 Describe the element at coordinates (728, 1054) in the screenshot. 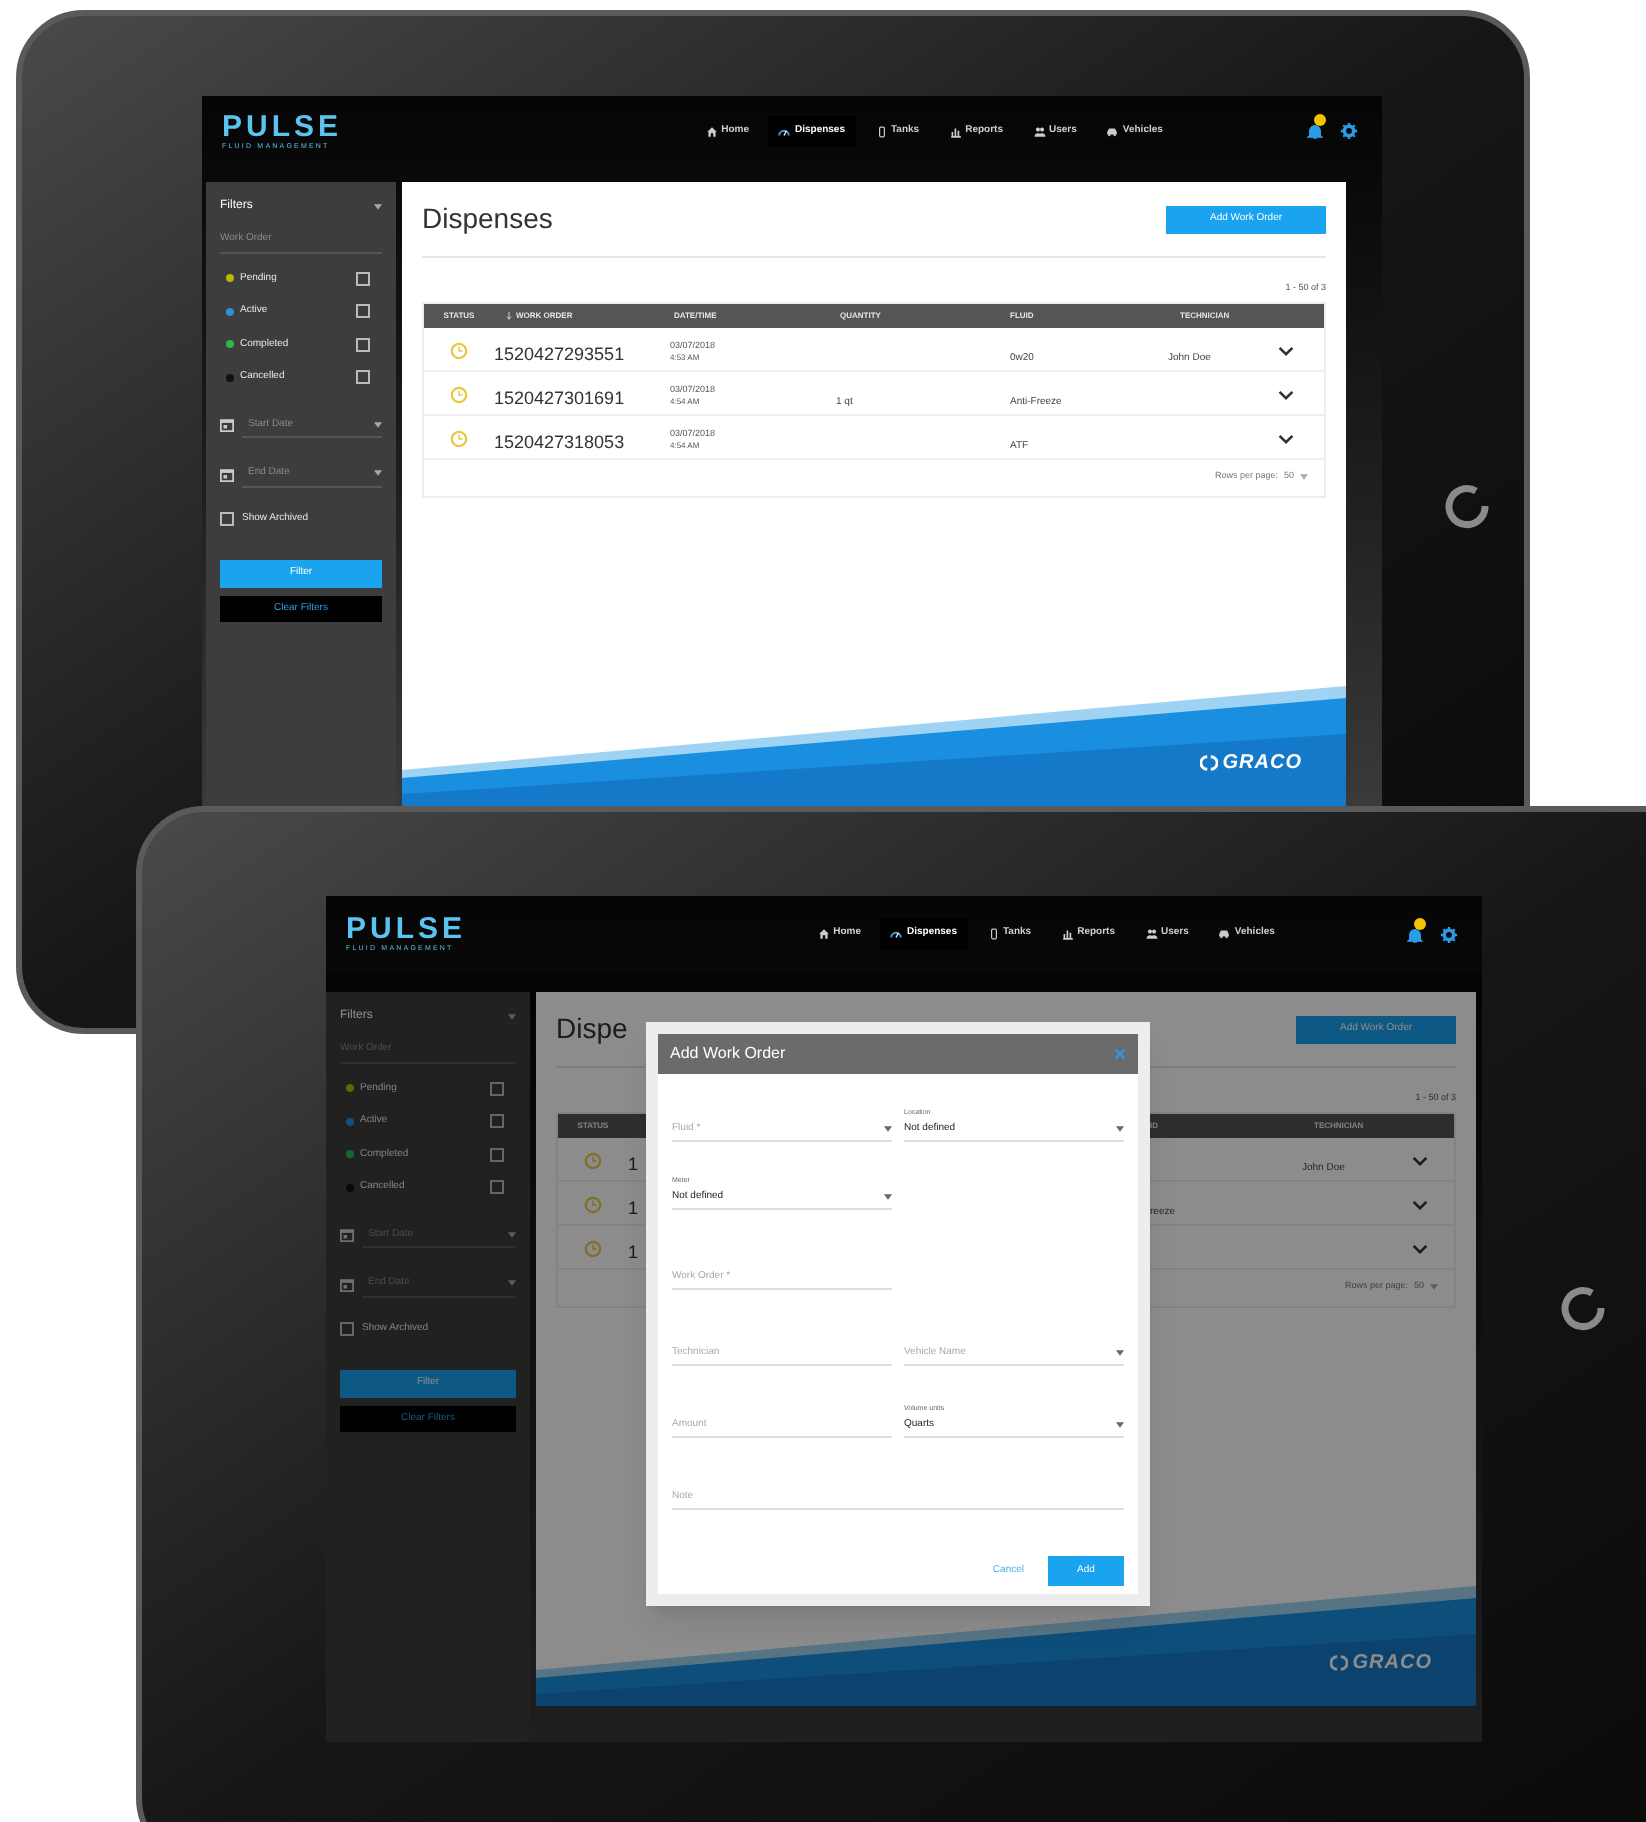

I see `modal-title: Add Work Order` at that location.